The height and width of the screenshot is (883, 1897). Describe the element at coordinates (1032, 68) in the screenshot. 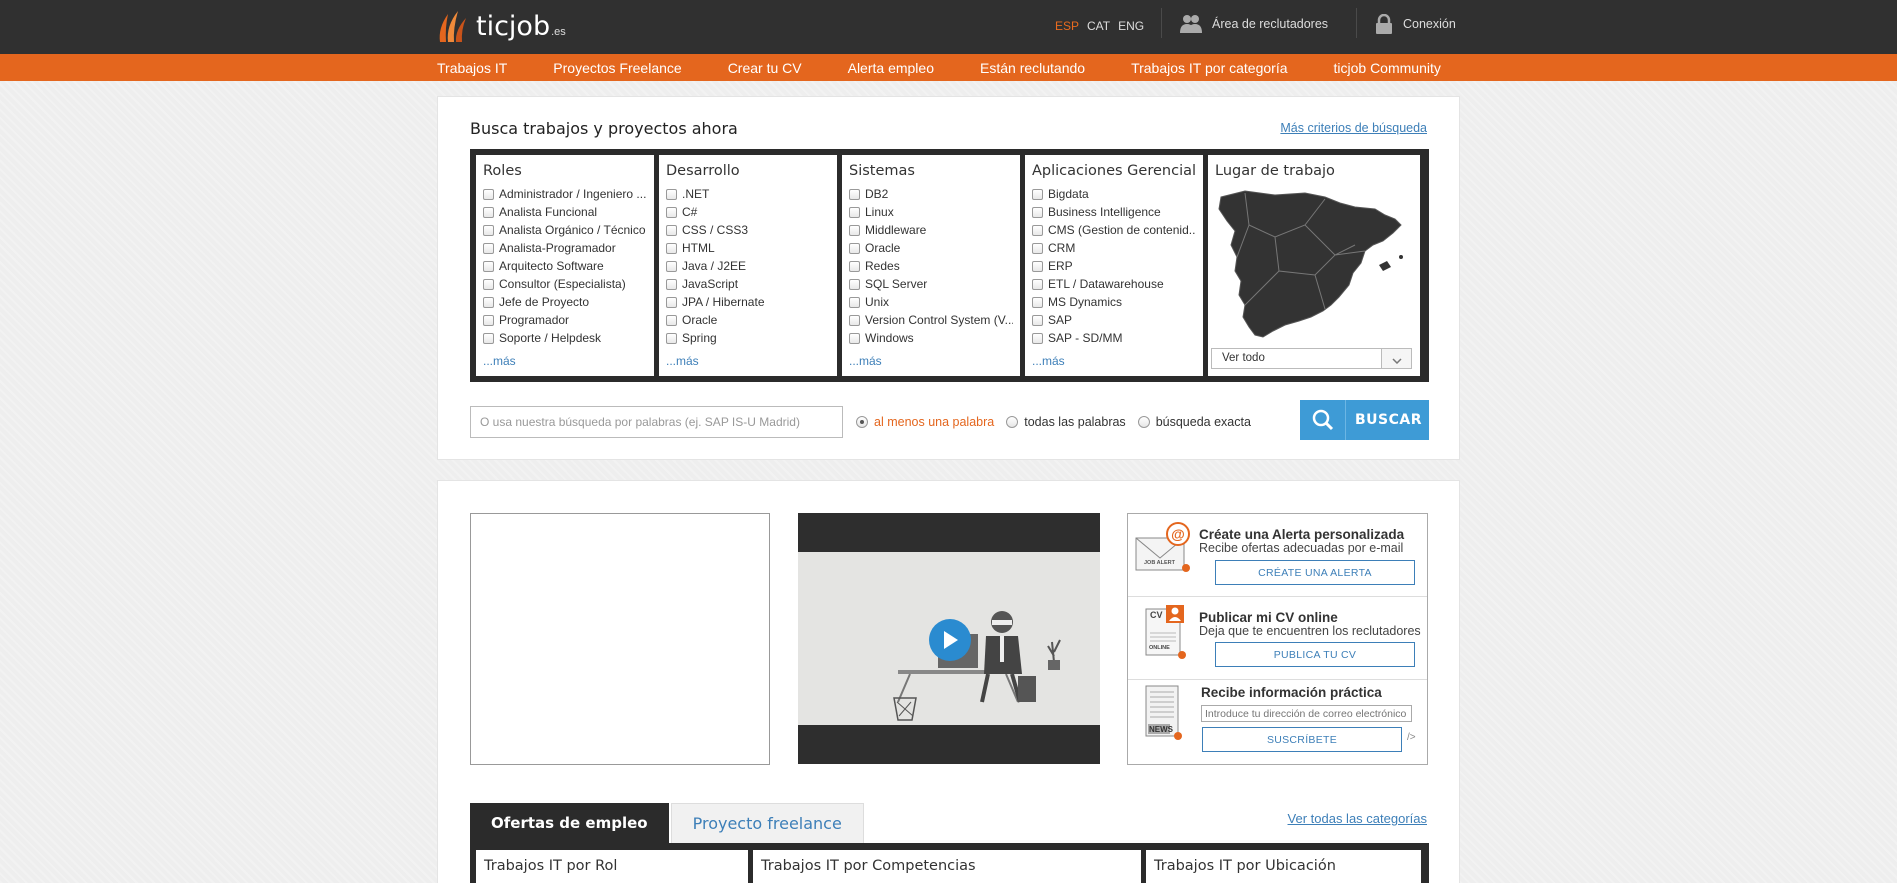

I see `nav-estan-reclutando: Están reclutando` at that location.